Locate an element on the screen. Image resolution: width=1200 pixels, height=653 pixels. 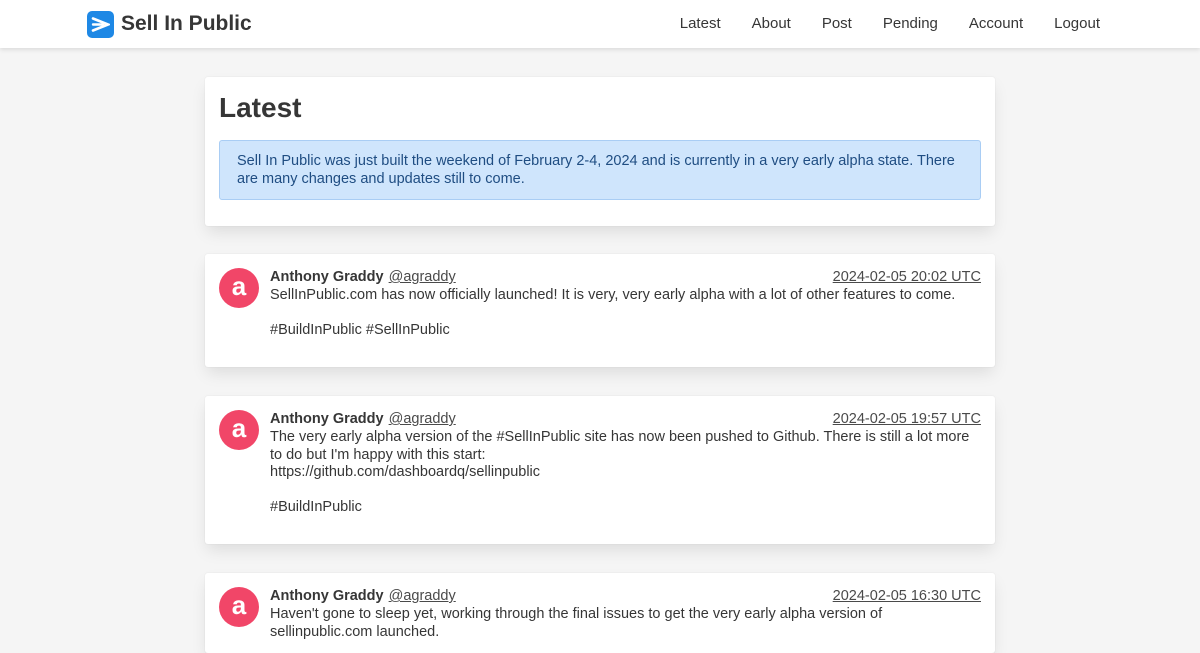
nav-item-about: About is located at coordinates (771, 24).